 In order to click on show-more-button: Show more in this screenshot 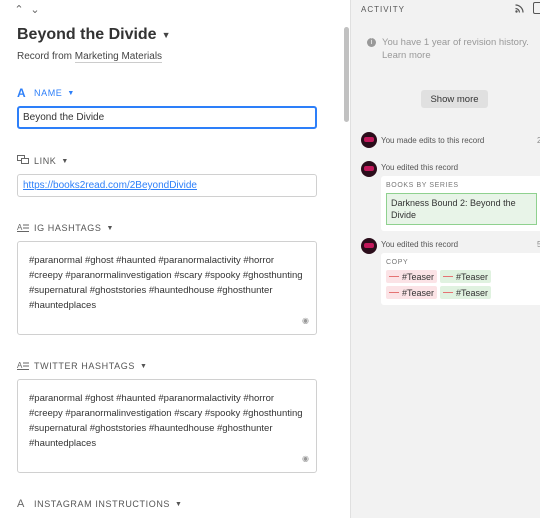, I will do `click(454, 99)`.